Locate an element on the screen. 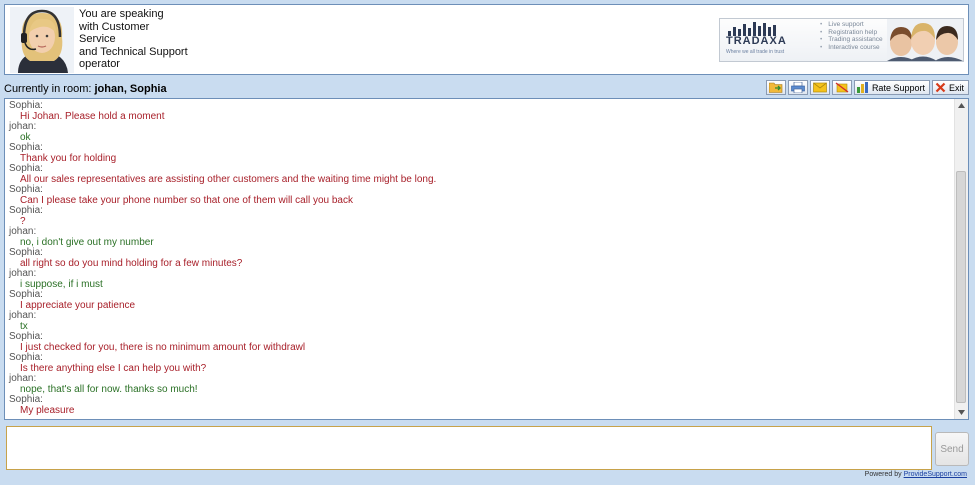  rate-support-button: Rate Support is located at coordinates (891, 87).